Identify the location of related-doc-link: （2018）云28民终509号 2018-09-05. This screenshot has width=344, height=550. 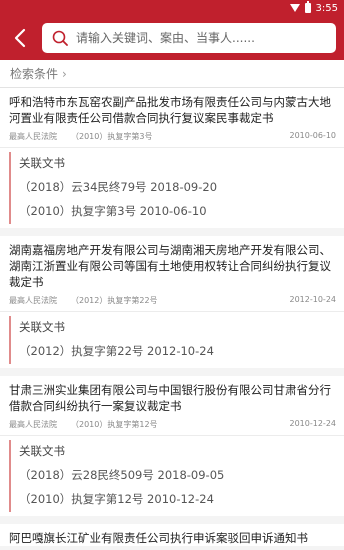
(177, 476).